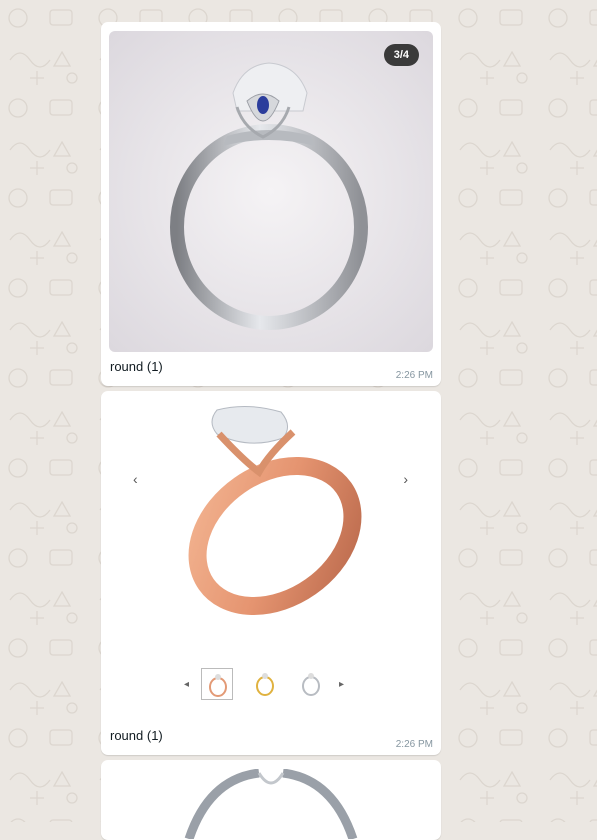 Image resolution: width=597 pixels, height=840 pixels. I want to click on thumbnail-yellow-gold, so click(265, 684).